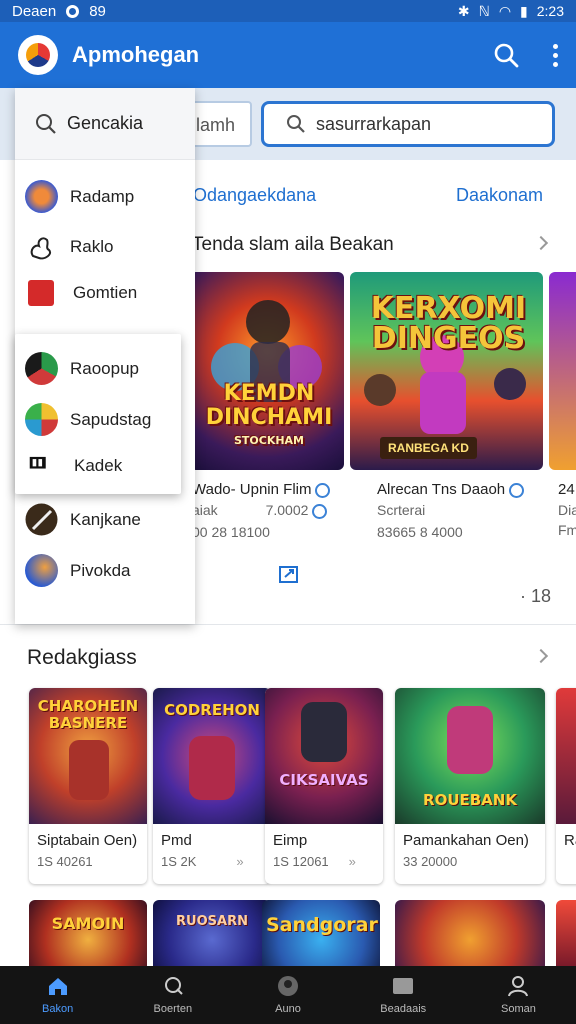 Image resolution: width=576 pixels, height=1024 pixels. Describe the element at coordinates (562, 371) in the screenshot. I see `featured-card` at that location.